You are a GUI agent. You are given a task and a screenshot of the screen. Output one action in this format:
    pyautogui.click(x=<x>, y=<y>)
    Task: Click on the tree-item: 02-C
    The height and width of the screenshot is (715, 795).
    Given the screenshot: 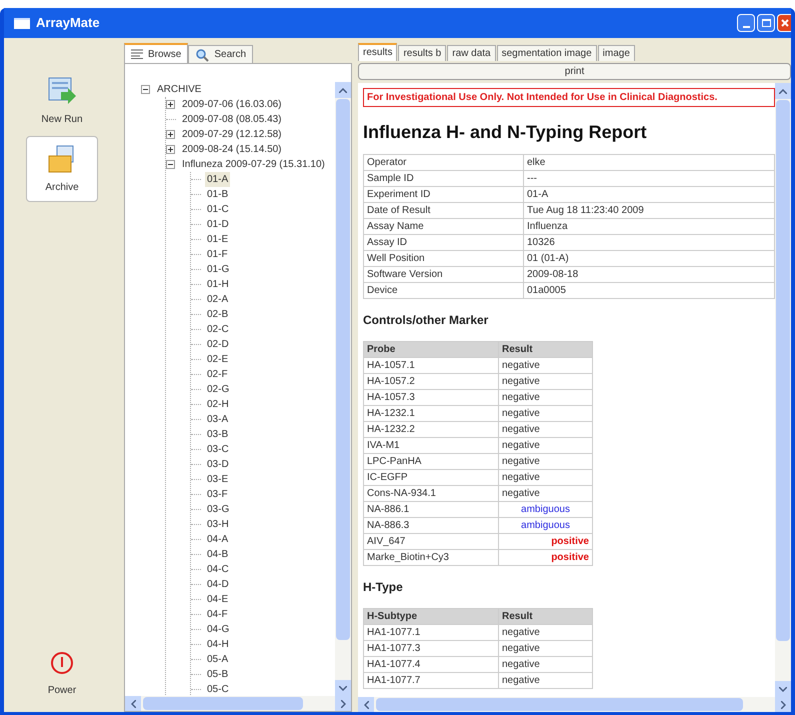 What is the action you would take?
    pyautogui.click(x=218, y=329)
    